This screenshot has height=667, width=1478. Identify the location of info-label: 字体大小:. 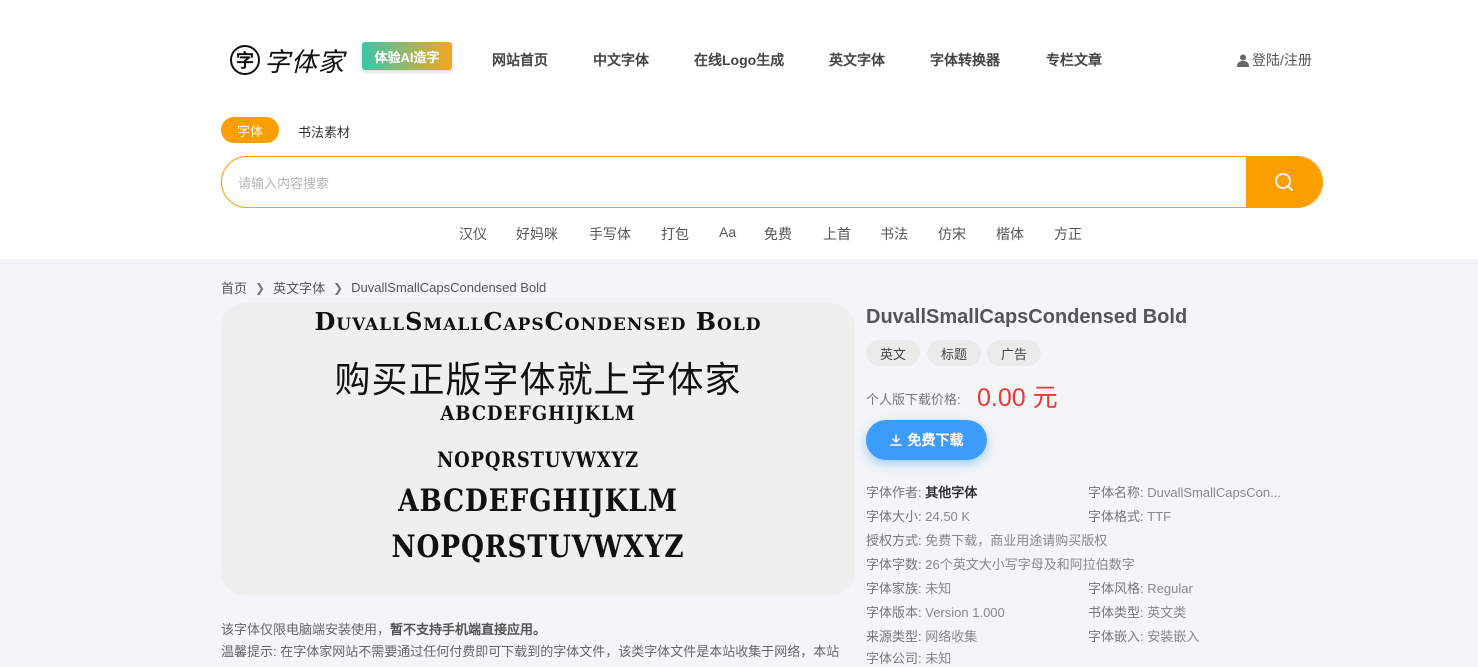
(894, 516).